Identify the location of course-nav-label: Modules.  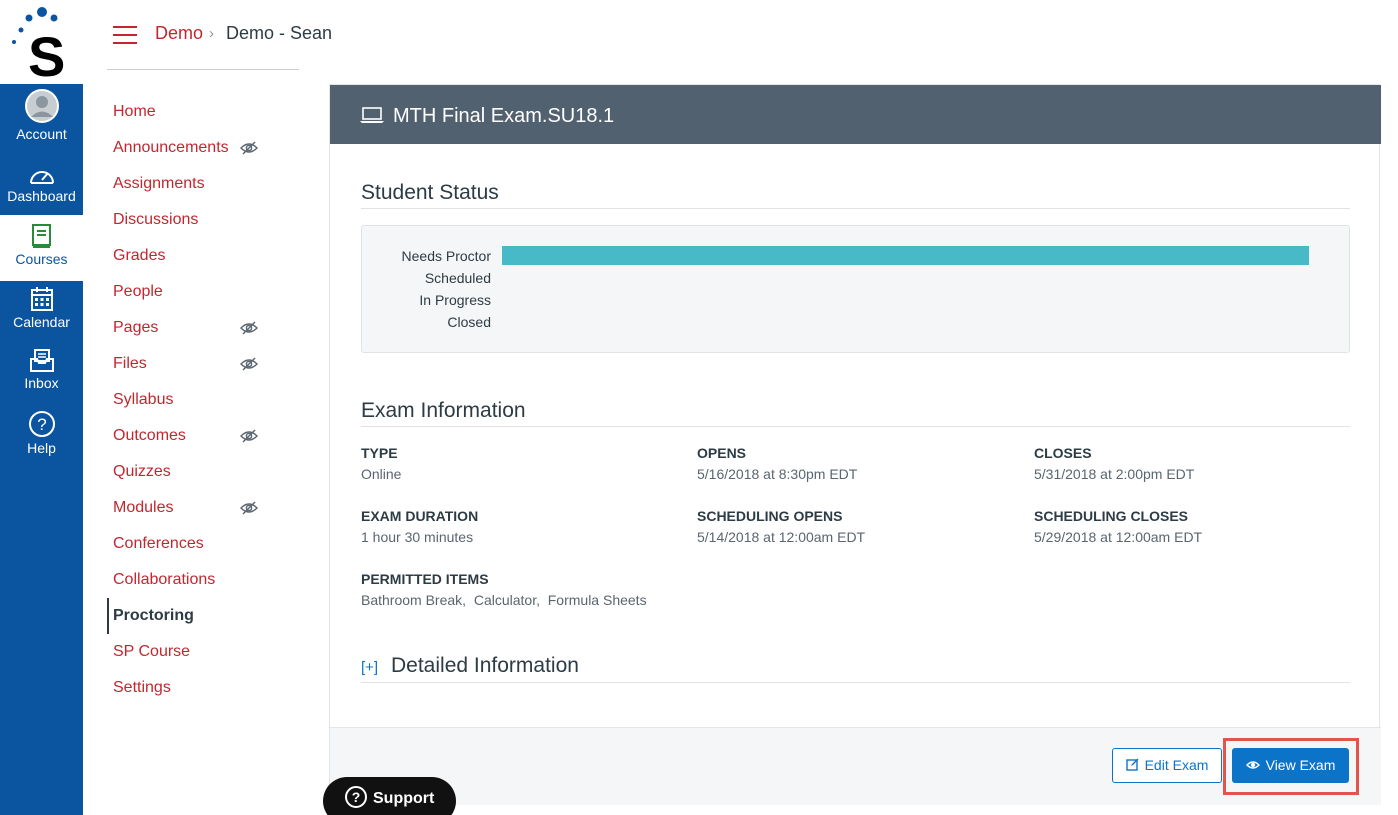
(143, 507).